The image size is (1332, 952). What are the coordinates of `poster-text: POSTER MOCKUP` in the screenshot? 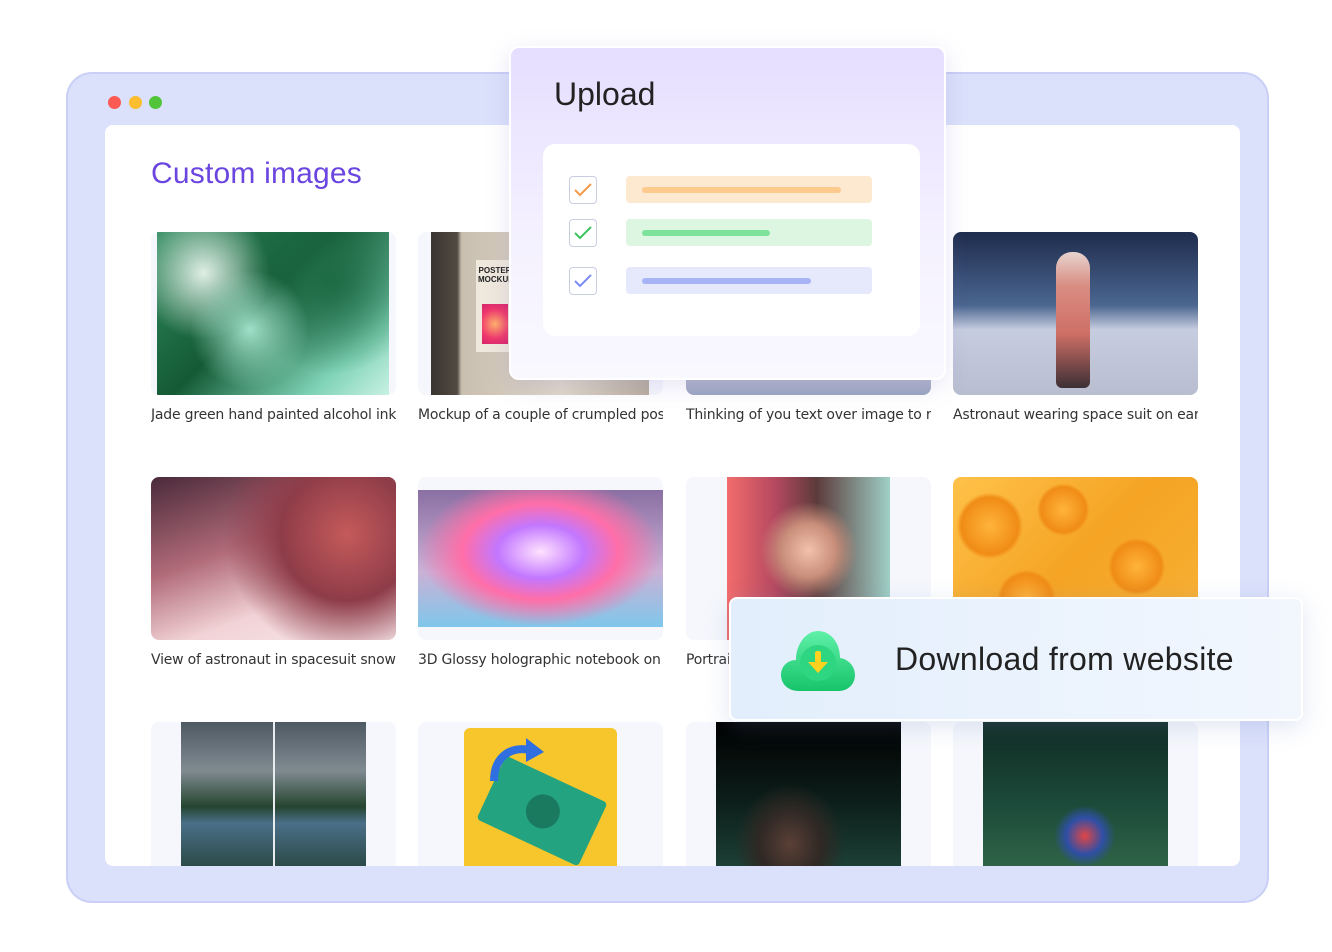 It's located at (496, 275).